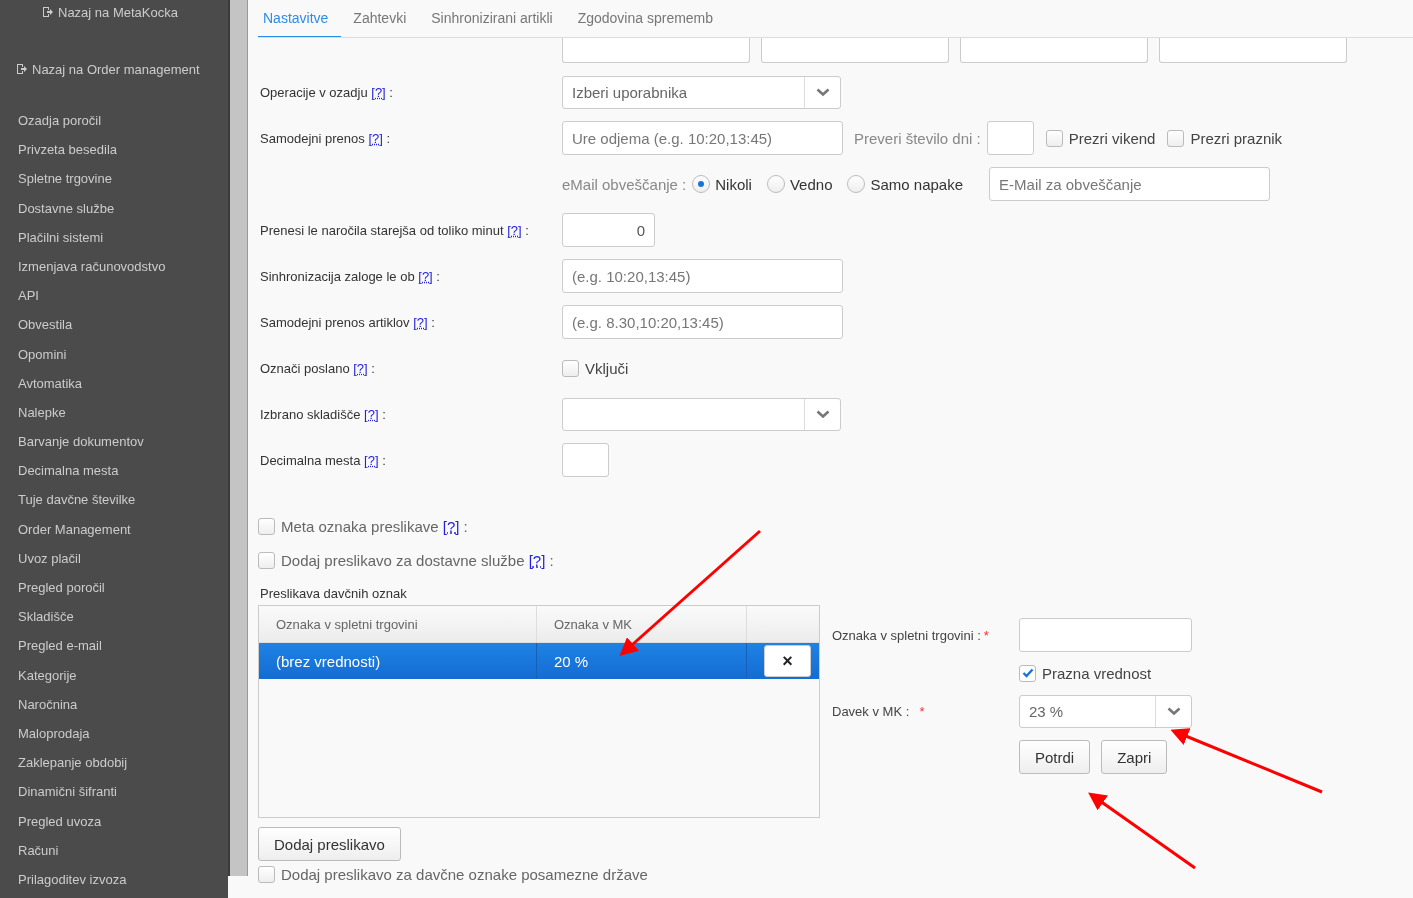  Describe the element at coordinates (123, 565) in the screenshot. I see `sidebar-item: Uvoz plačil` at that location.